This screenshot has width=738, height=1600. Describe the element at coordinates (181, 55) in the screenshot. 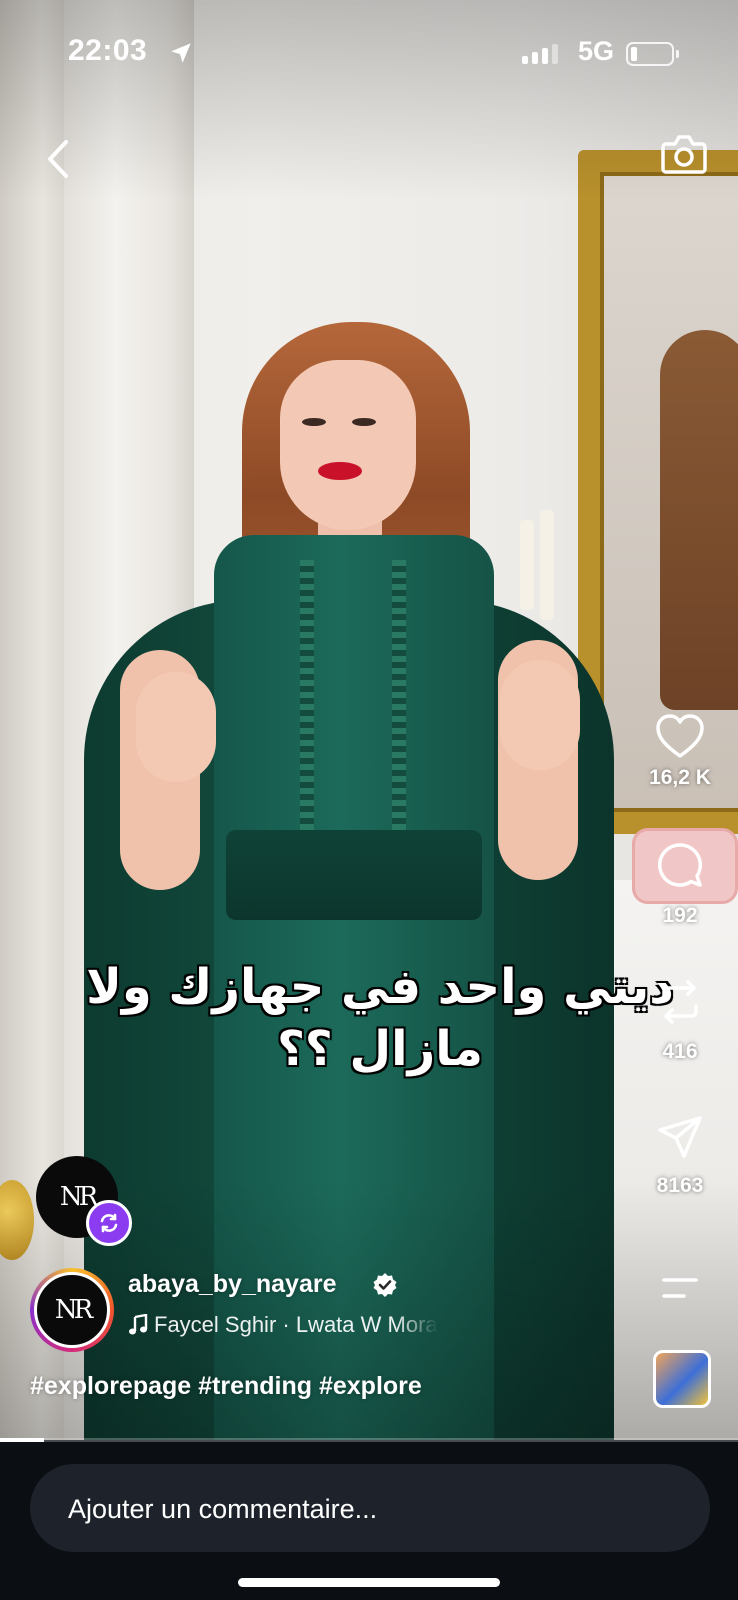

I see `location-arrow-icon` at that location.